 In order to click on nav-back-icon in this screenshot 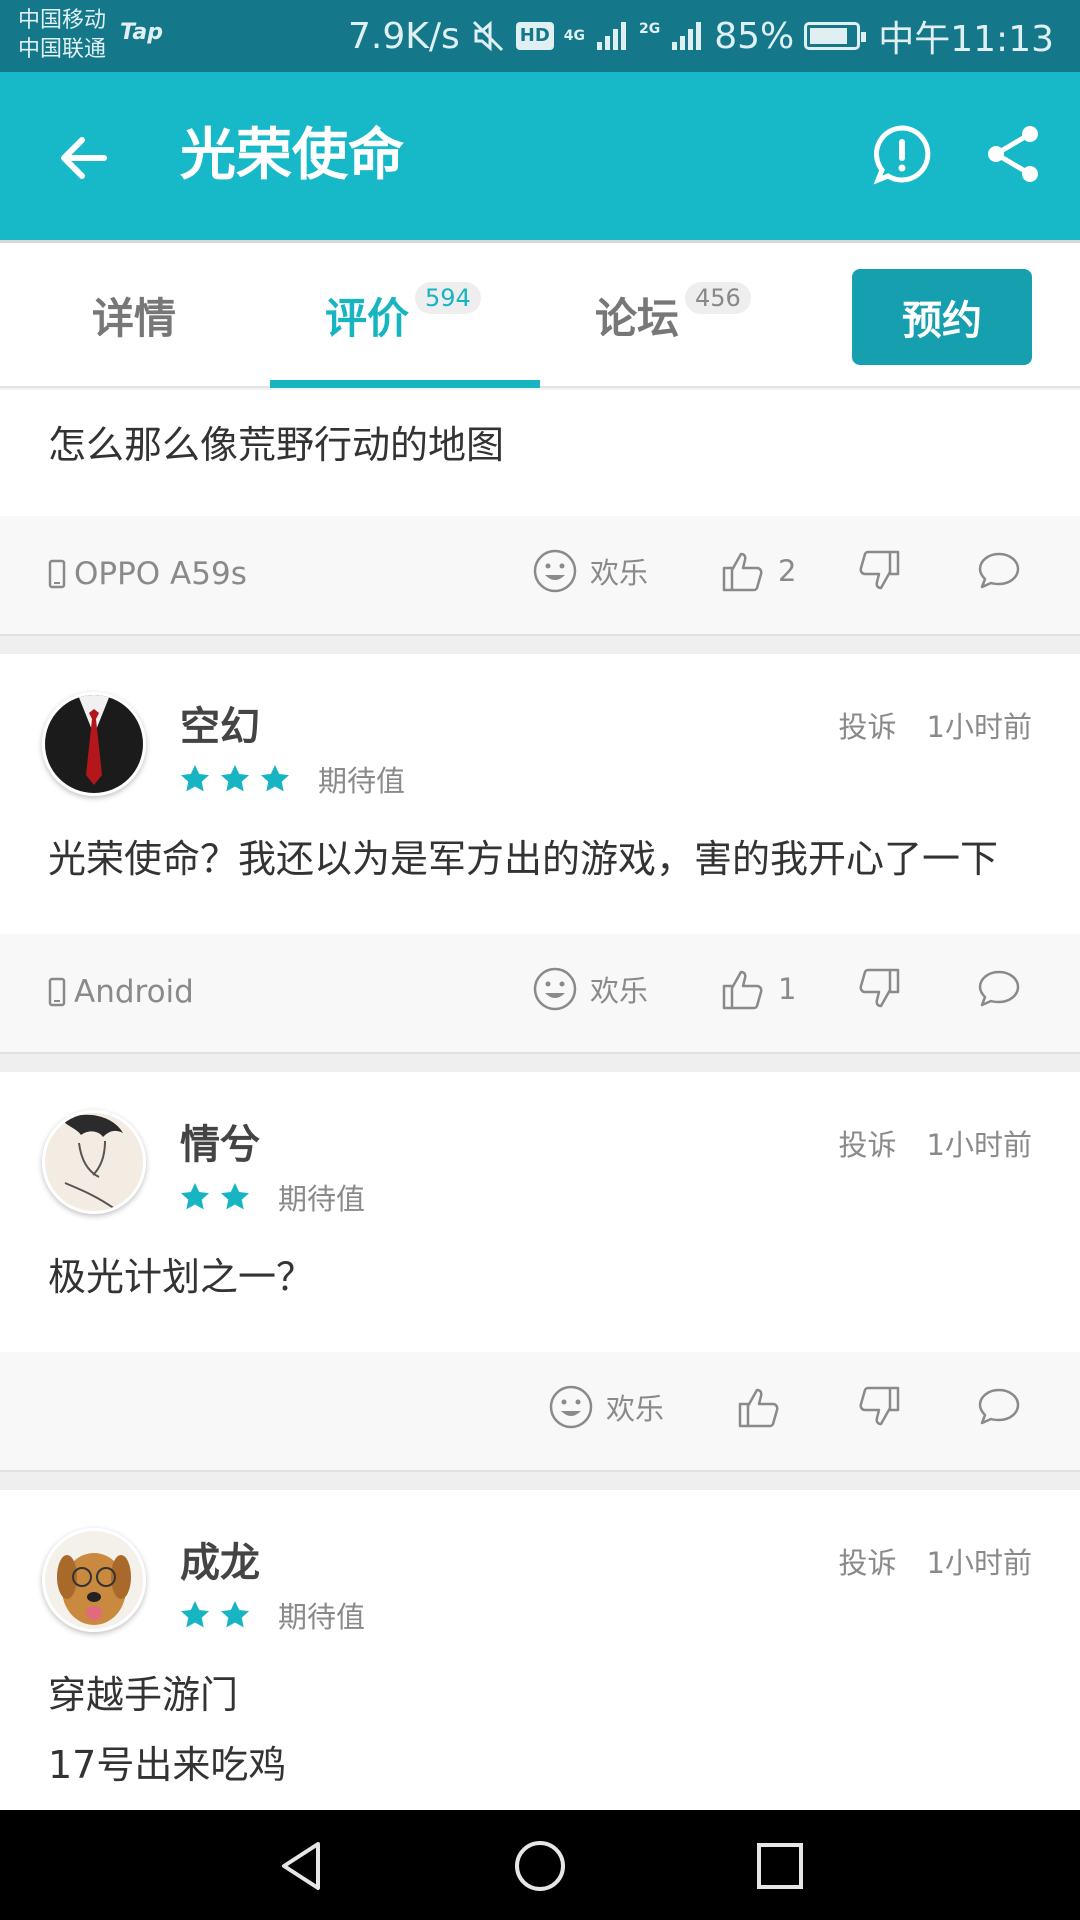, I will do `click(302, 1866)`.